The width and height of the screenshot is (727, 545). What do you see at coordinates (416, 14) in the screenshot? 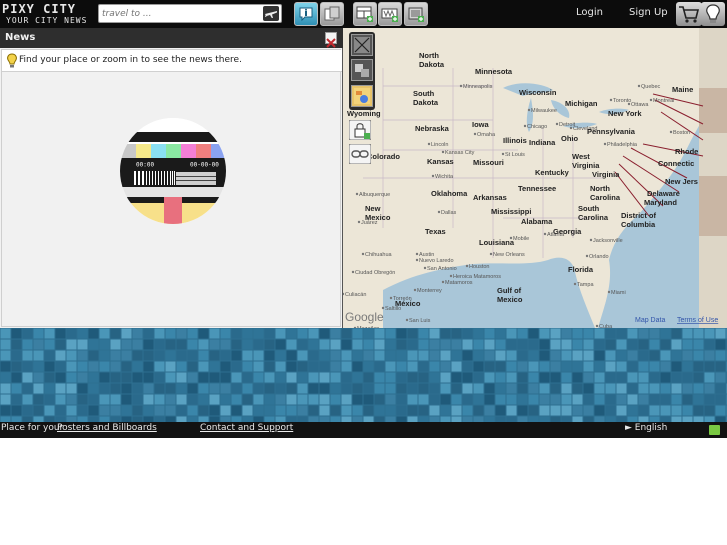
I see `add-frame-button` at bounding box center [416, 14].